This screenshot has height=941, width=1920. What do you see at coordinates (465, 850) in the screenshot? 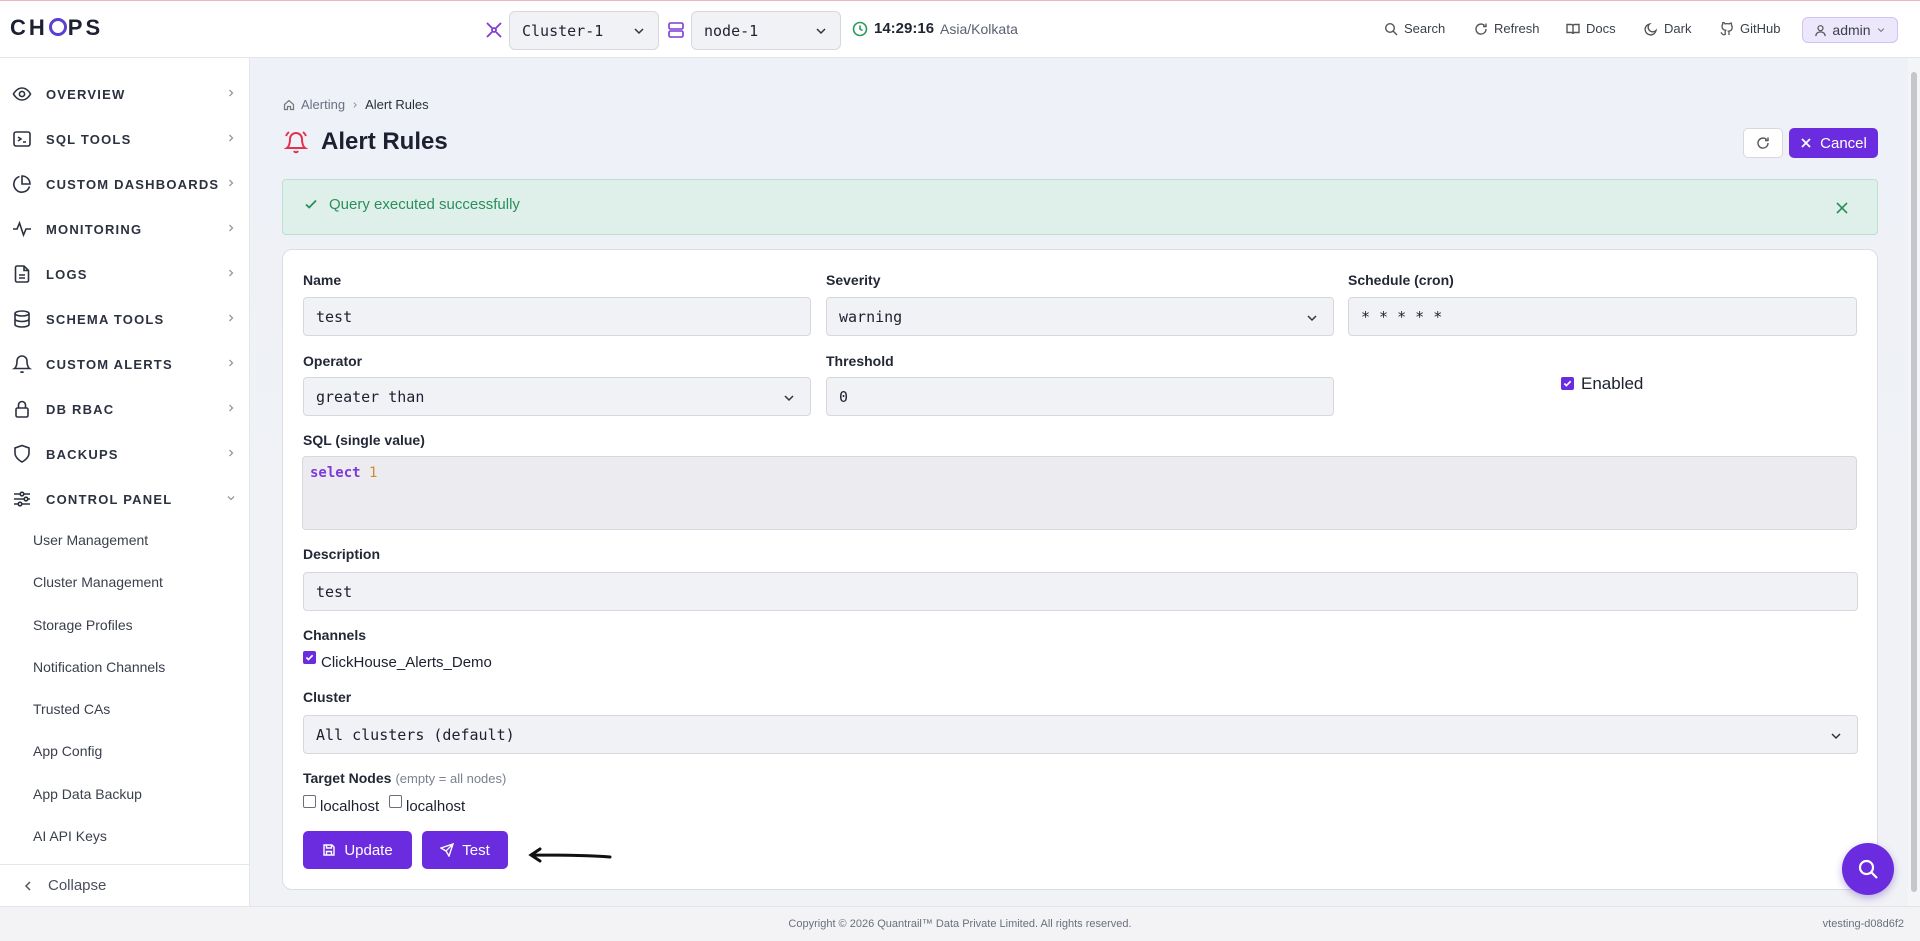
I see `test-button: Test` at bounding box center [465, 850].